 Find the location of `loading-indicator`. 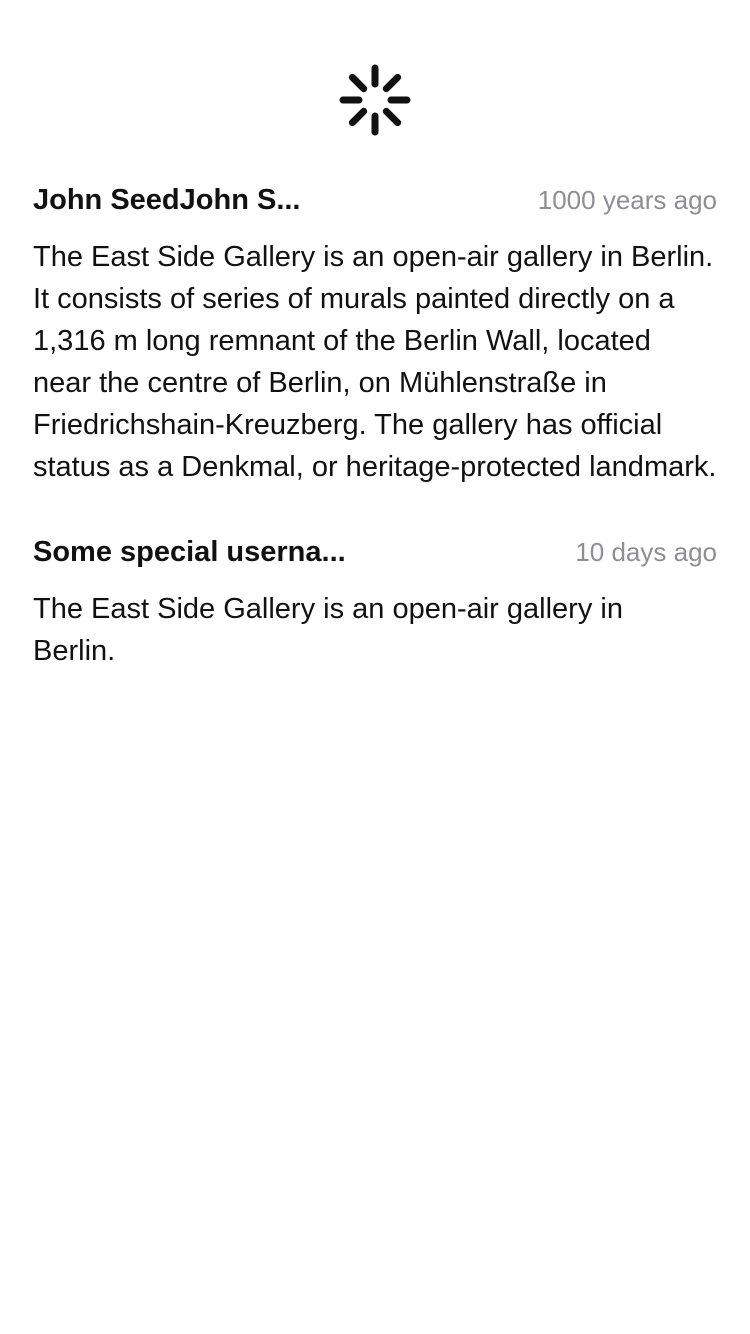

loading-indicator is located at coordinates (375, 100).